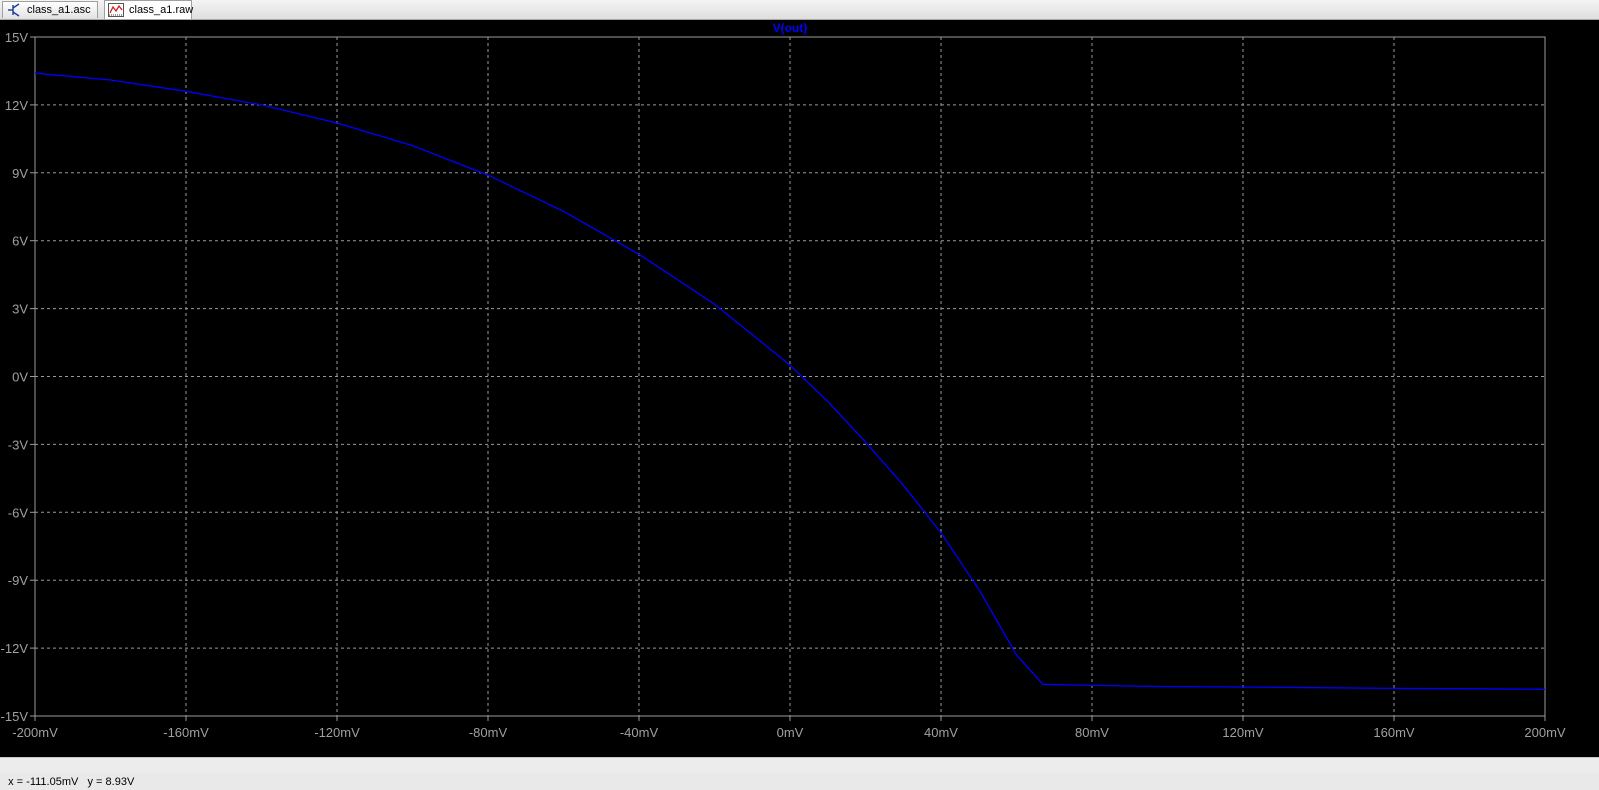 This screenshot has height=790, width=1599. What do you see at coordinates (14, 10) in the screenshot?
I see `schematic-icon` at bounding box center [14, 10].